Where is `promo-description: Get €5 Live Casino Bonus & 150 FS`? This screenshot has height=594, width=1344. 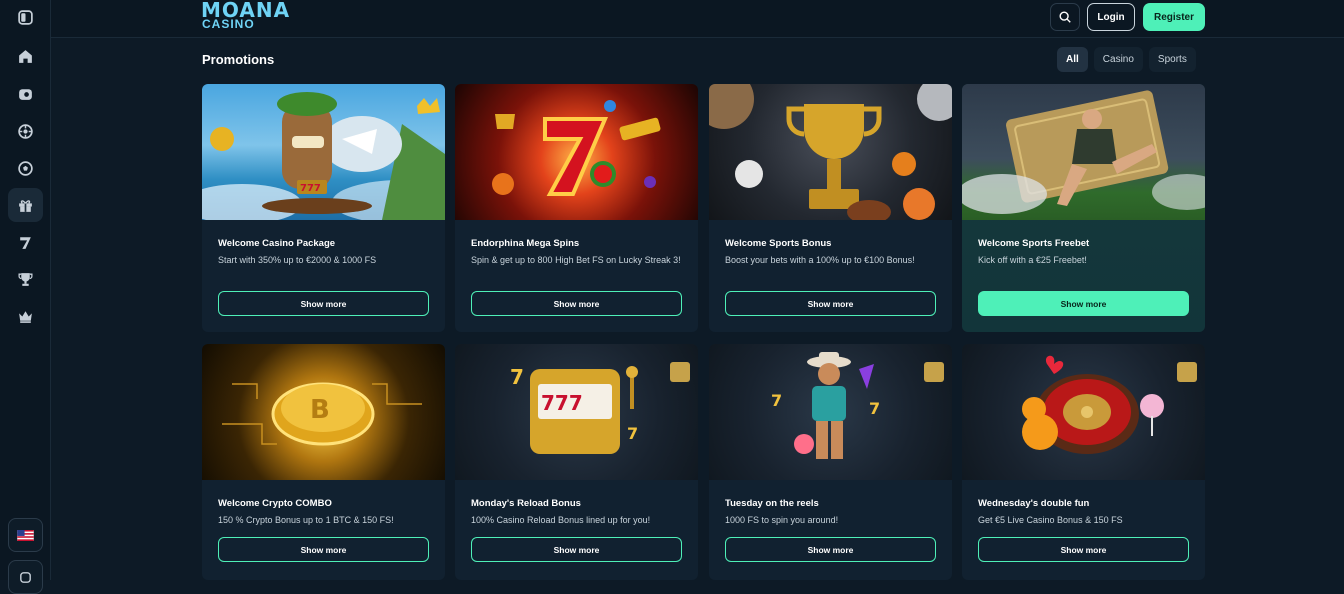
promo-description: Get €5 Live Casino Bonus & 150 FS is located at coordinates (1050, 520).